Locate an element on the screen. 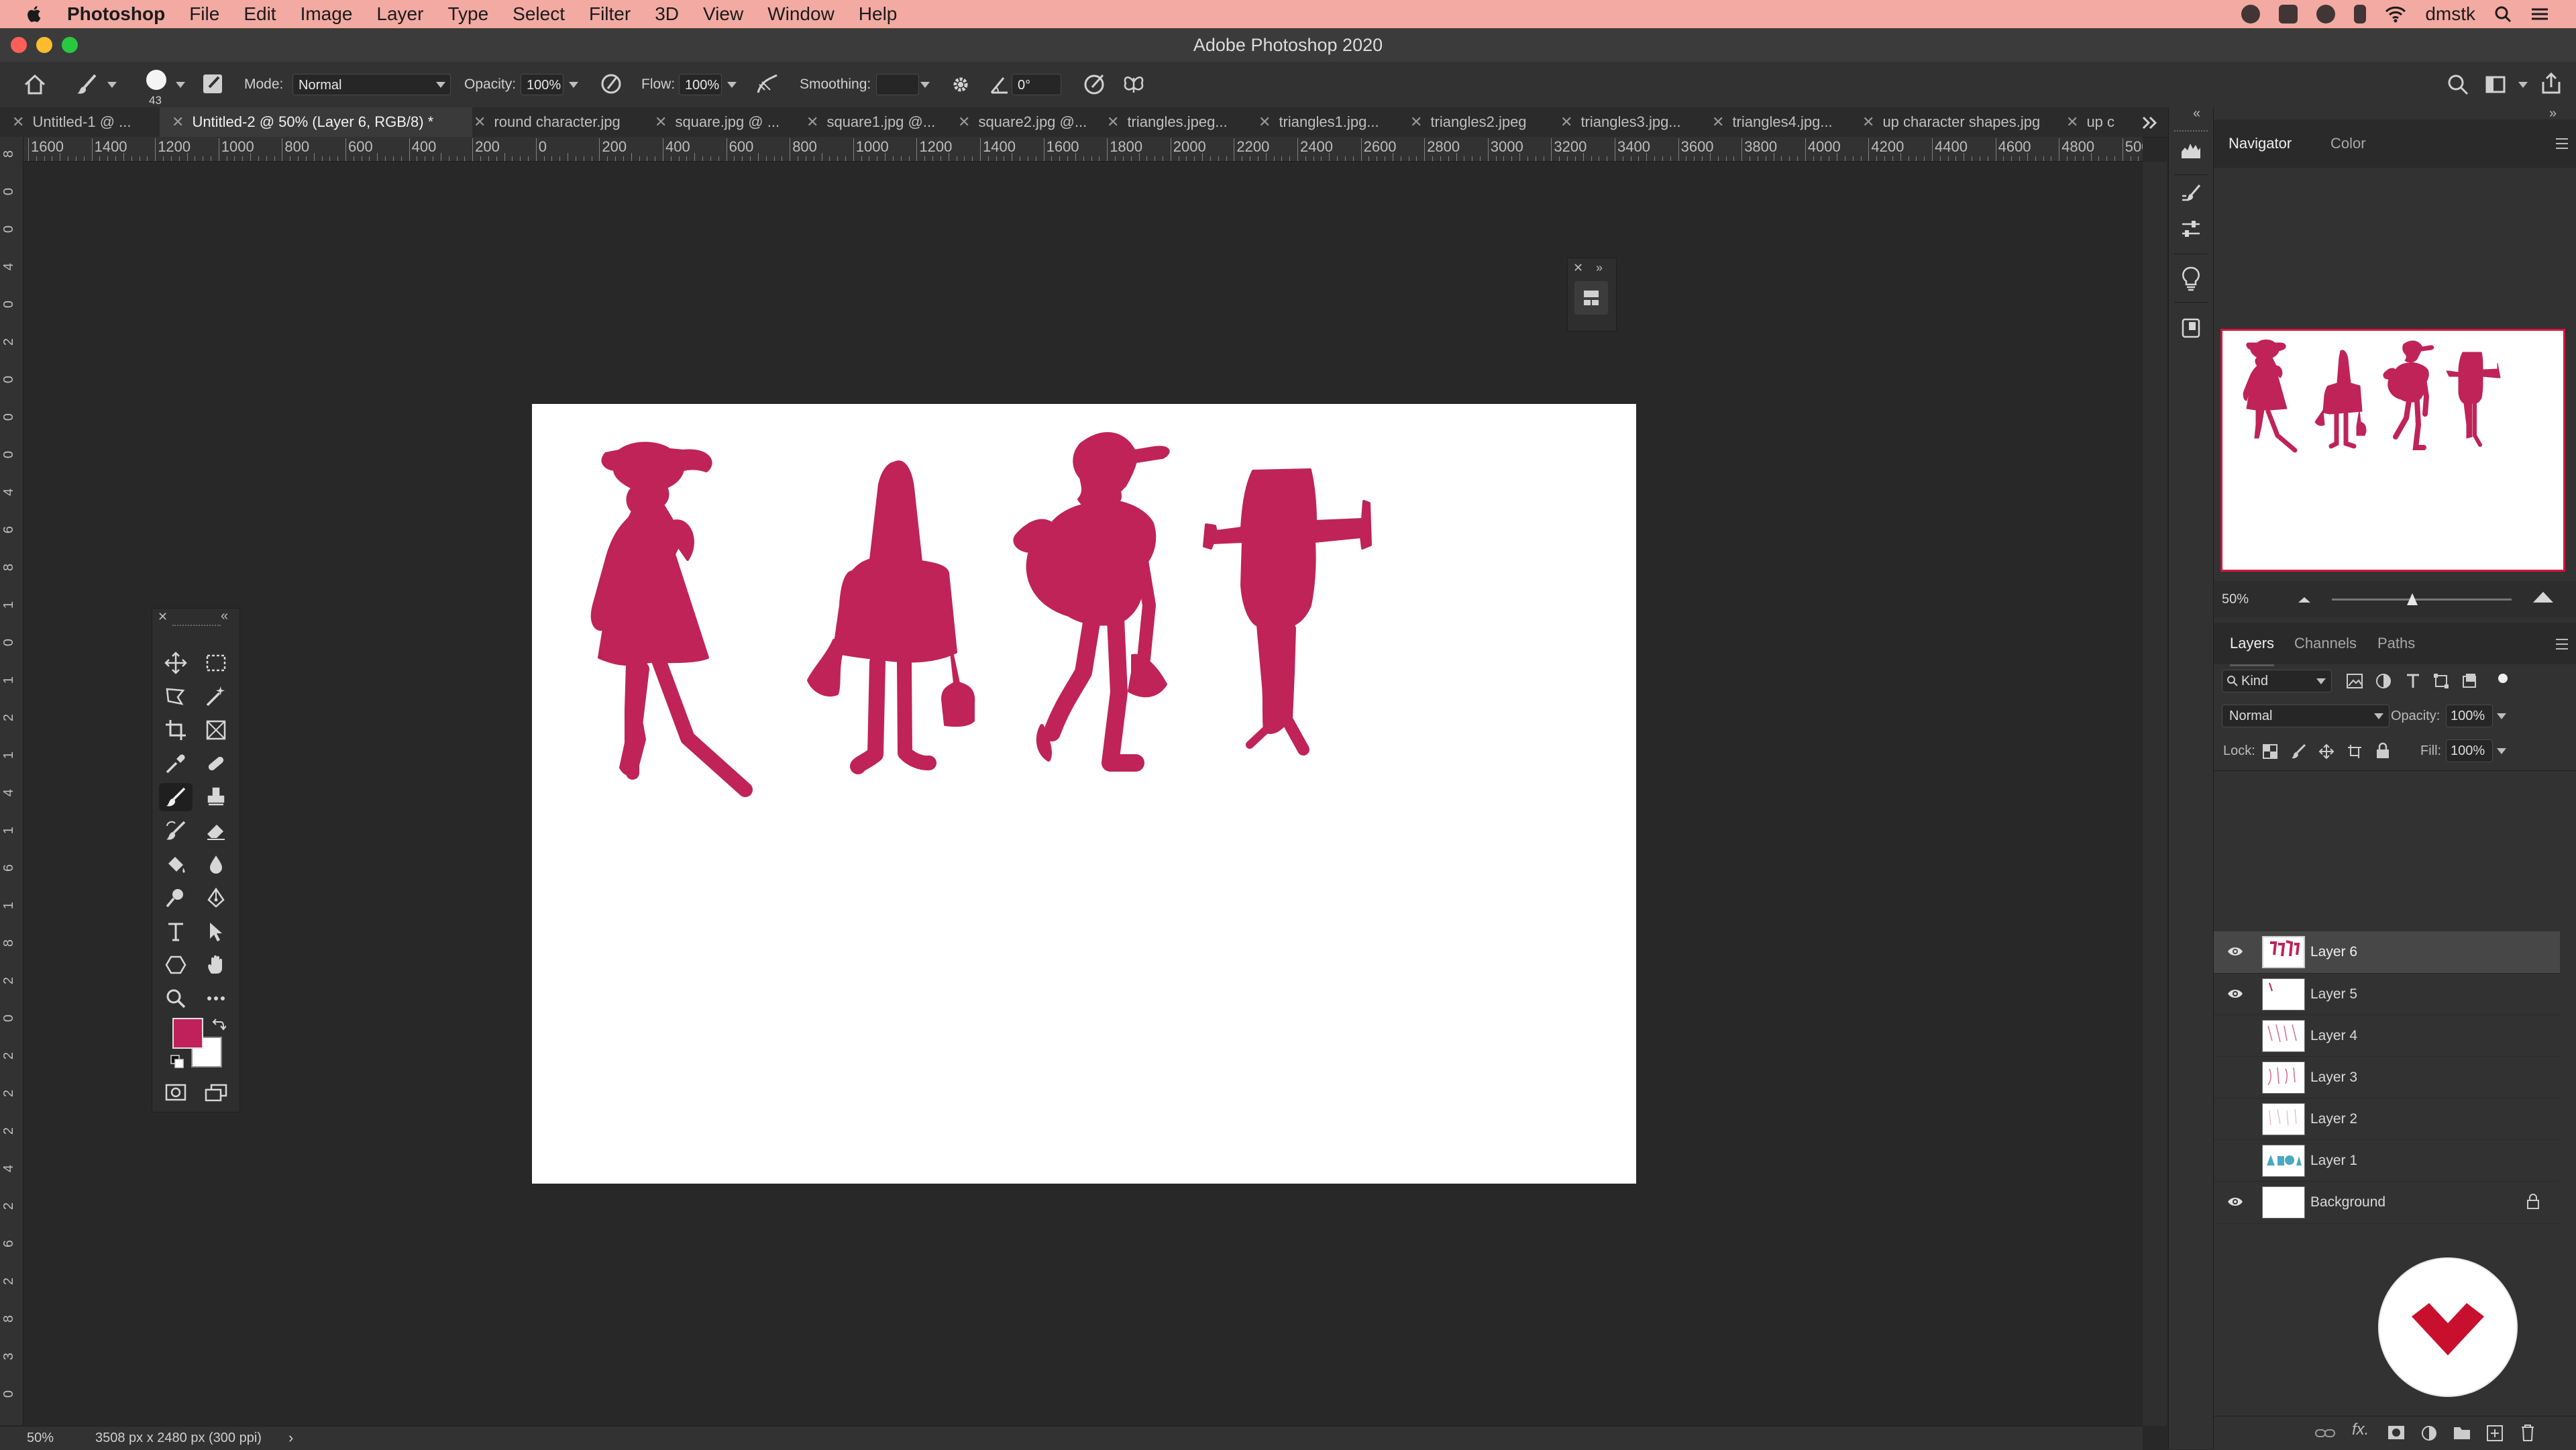 The image size is (2576, 1450). menu-app-name: Photoshop is located at coordinates (116, 14).